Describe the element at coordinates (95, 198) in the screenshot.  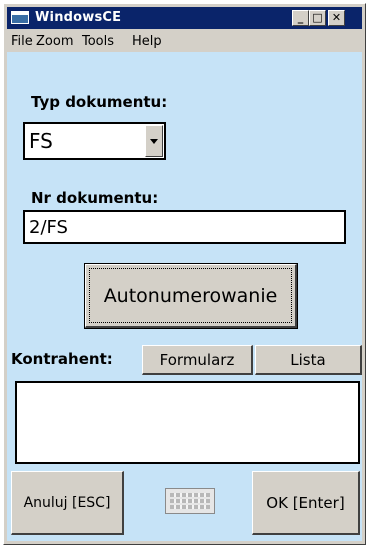
I see `doc-number-label: Nr dokumentu:` at that location.